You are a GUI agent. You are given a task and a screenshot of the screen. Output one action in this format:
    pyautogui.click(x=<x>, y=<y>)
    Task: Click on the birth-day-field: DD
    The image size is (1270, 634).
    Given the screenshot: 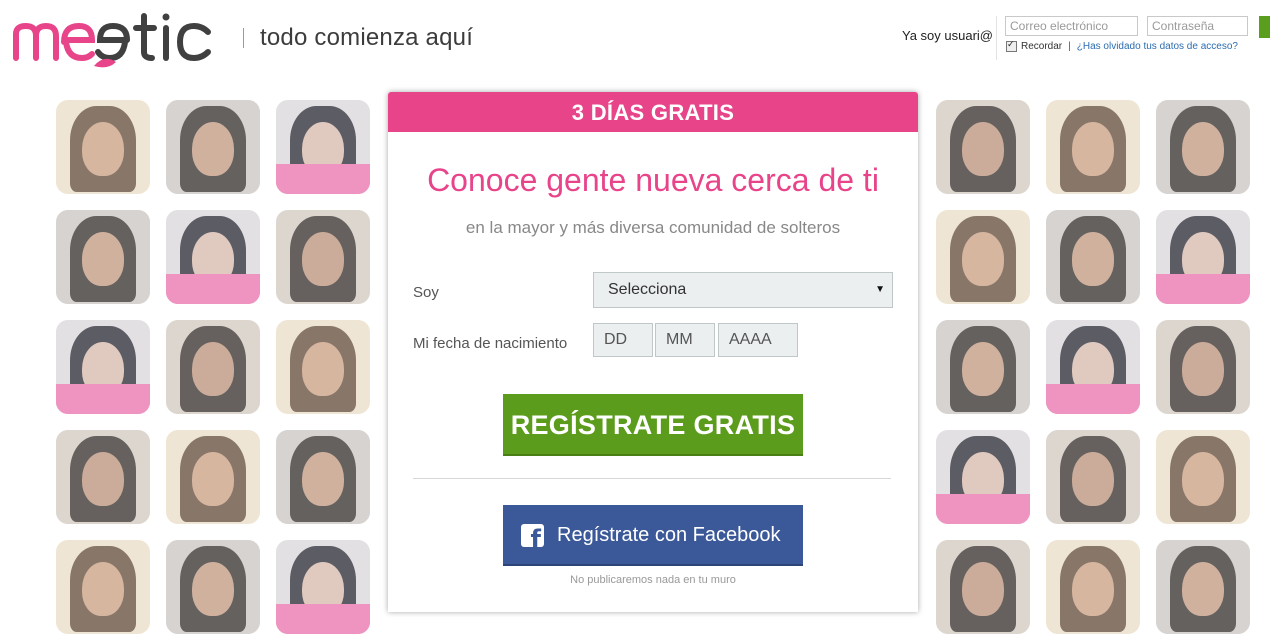 What is the action you would take?
    pyautogui.click(x=623, y=340)
    